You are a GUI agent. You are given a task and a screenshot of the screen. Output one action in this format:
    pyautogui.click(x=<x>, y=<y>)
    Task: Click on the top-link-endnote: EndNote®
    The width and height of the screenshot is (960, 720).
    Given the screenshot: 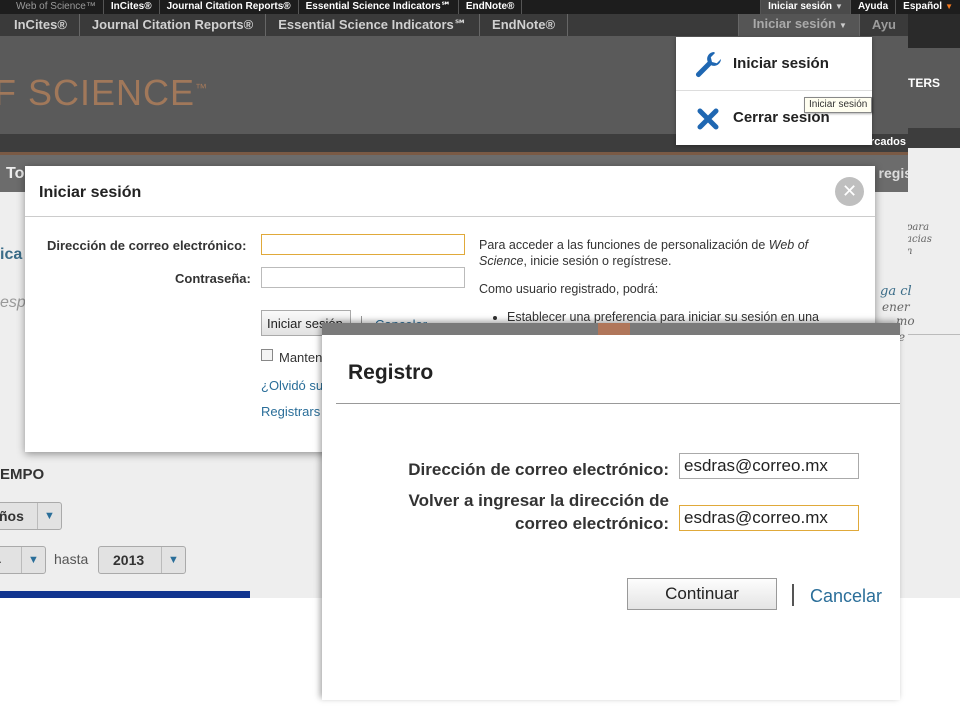 What is the action you would take?
    pyautogui.click(x=491, y=7)
    